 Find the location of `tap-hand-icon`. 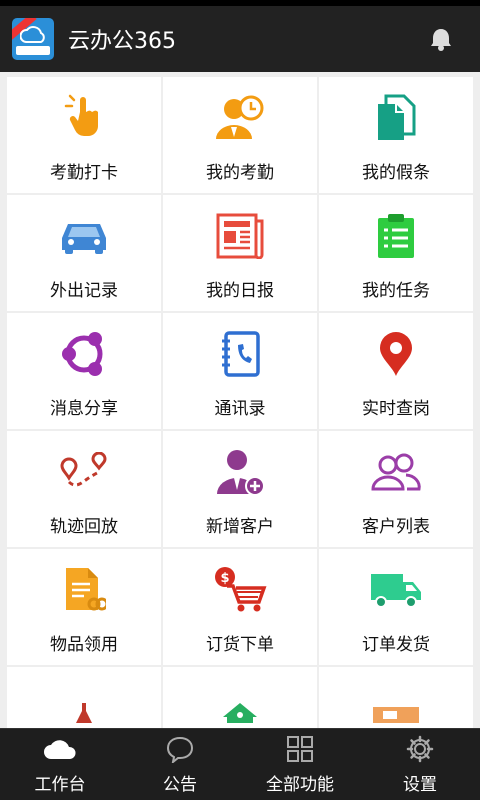

tap-hand-icon is located at coordinates (84, 118).